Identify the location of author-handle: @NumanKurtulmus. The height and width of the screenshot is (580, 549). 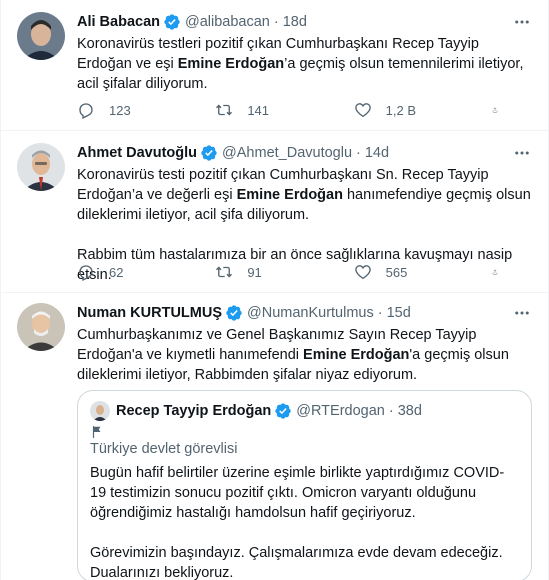
(310, 313).